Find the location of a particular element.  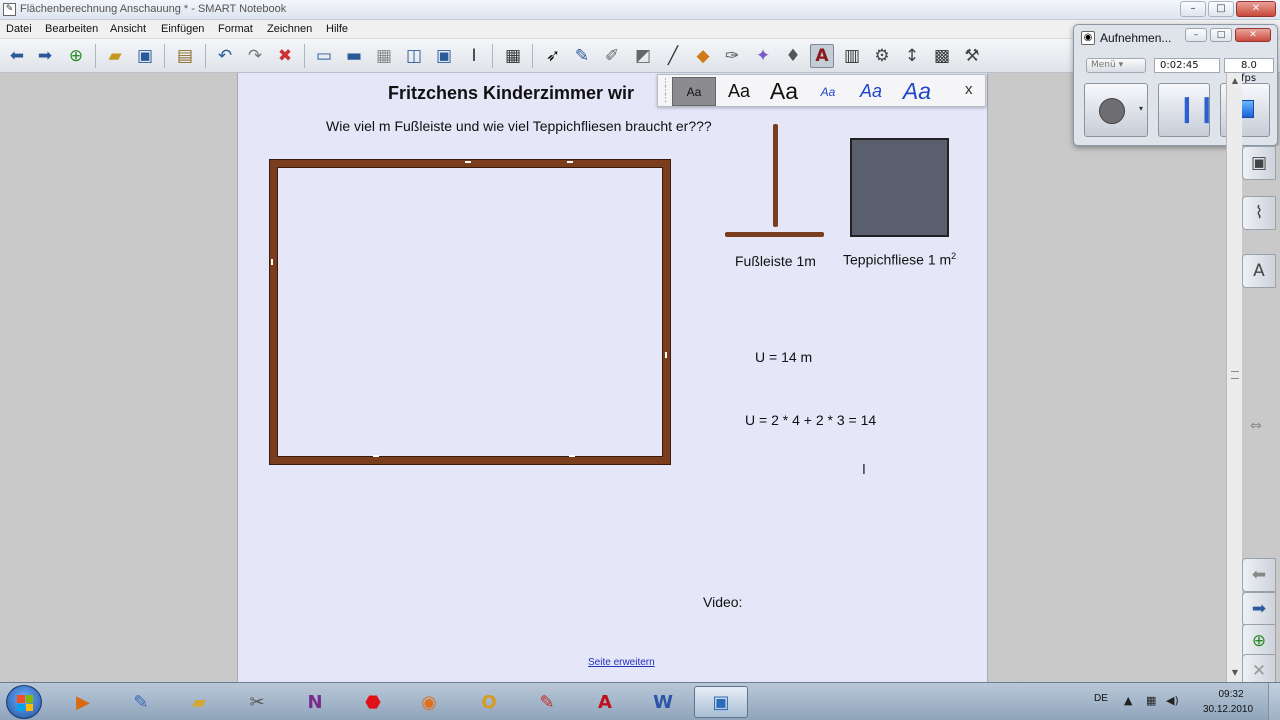

back-arrow-icon: ⬅ is located at coordinates (17, 56).